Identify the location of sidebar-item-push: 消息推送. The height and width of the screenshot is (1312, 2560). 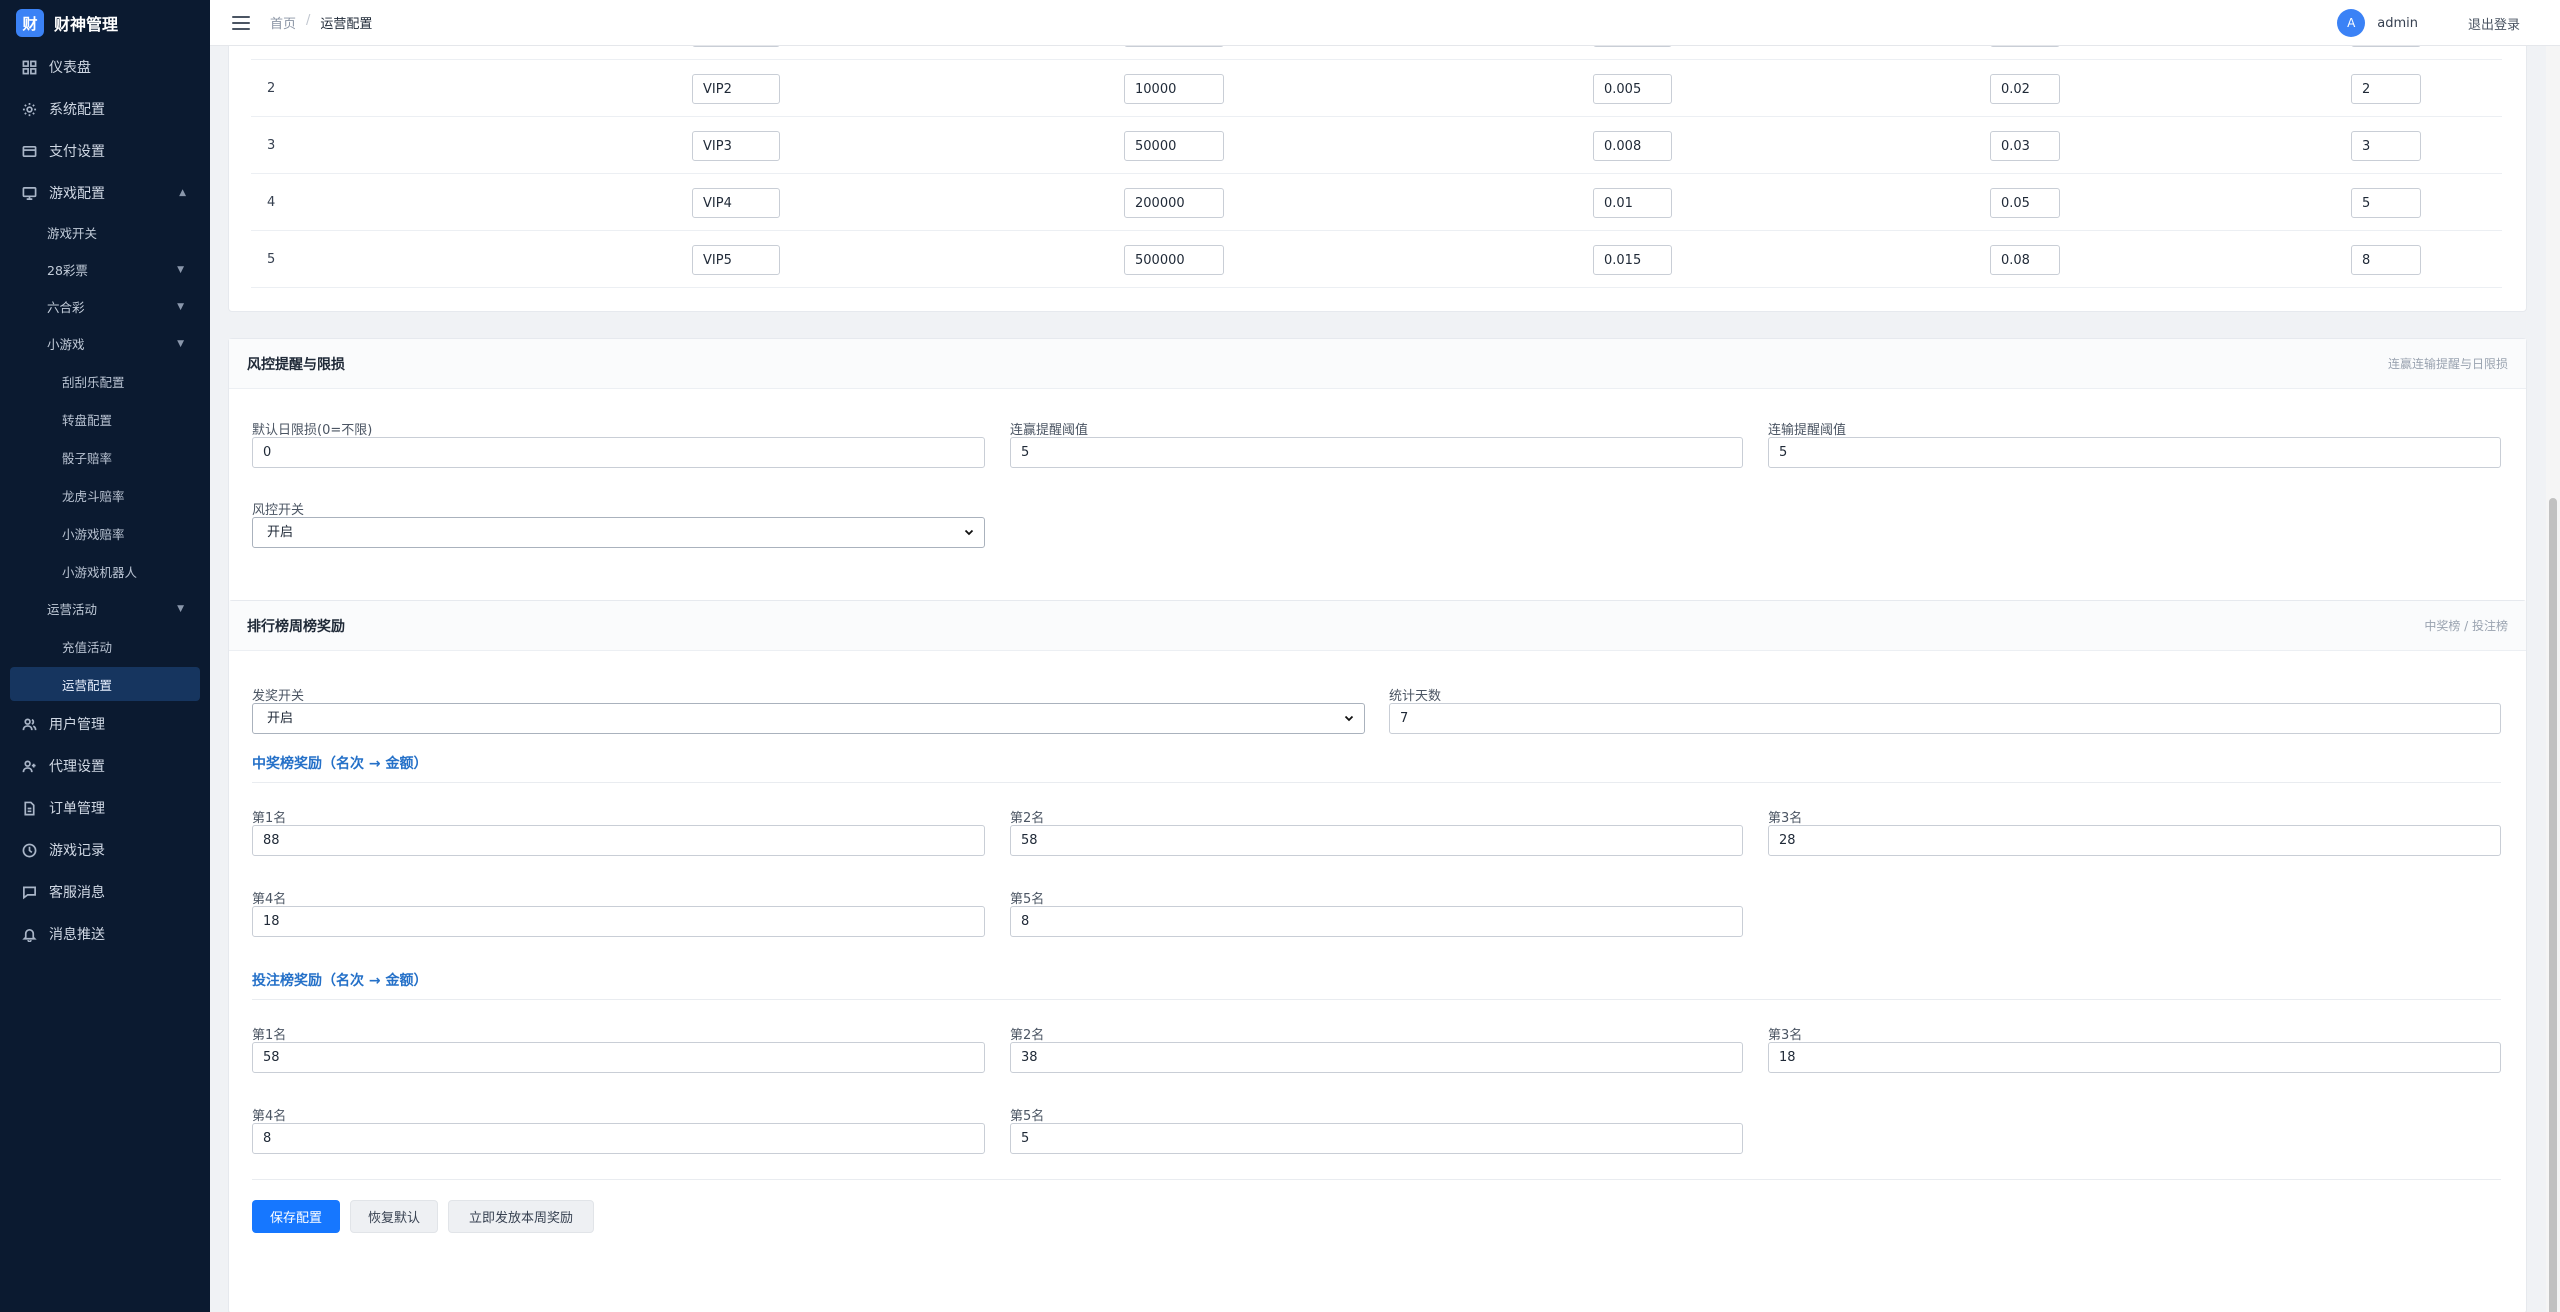
(105, 934).